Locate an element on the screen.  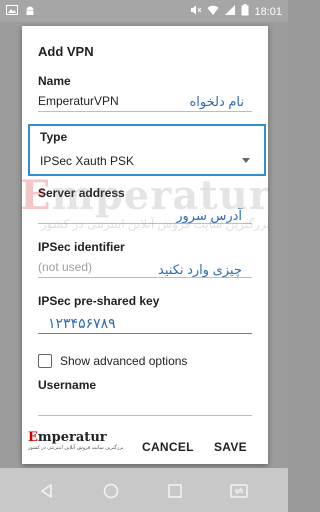
gallery-icon is located at coordinates (12, 11).